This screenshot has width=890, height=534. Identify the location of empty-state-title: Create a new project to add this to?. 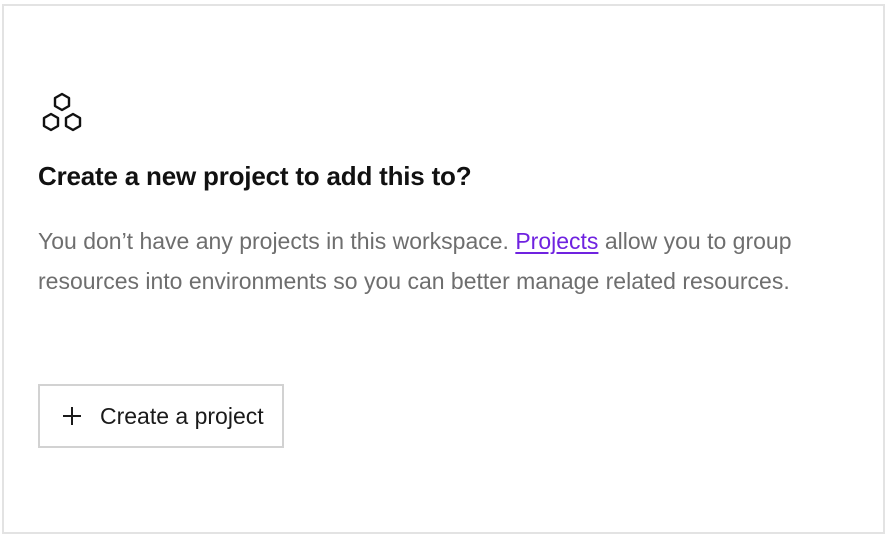
(255, 176).